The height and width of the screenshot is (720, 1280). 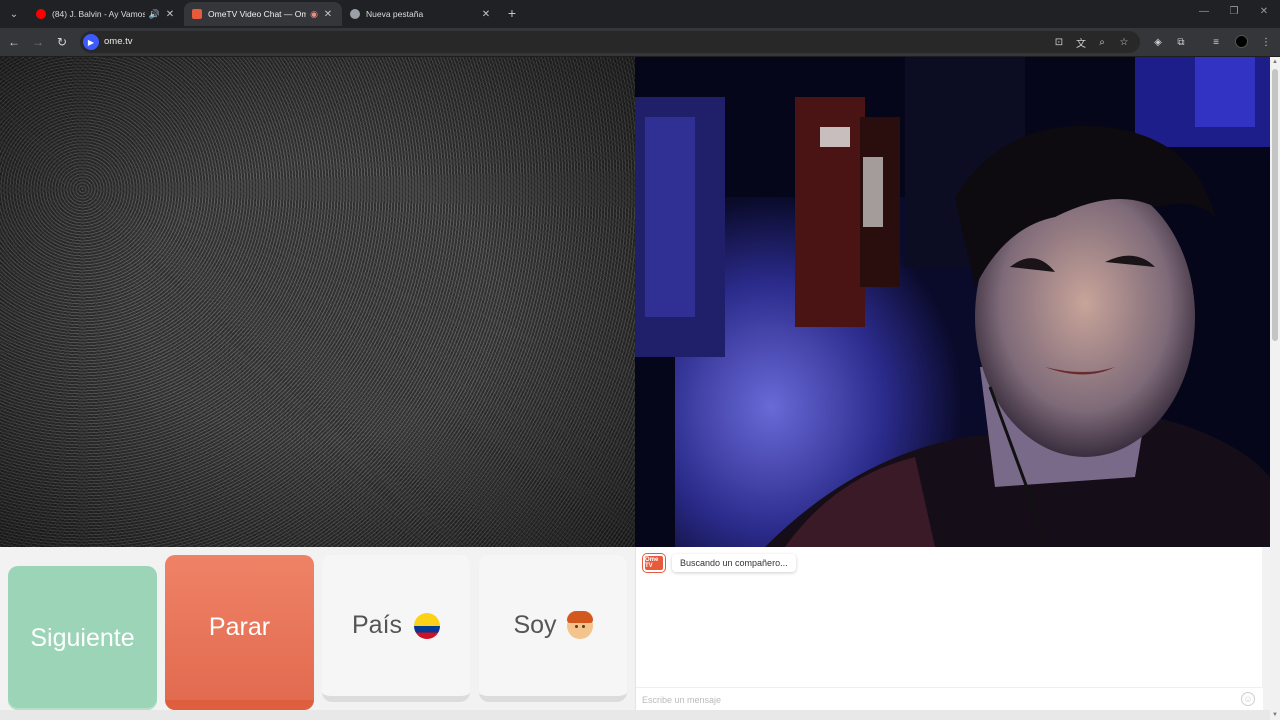 What do you see at coordinates (118, 41) in the screenshot?
I see `url-text: ome.tv` at bounding box center [118, 41].